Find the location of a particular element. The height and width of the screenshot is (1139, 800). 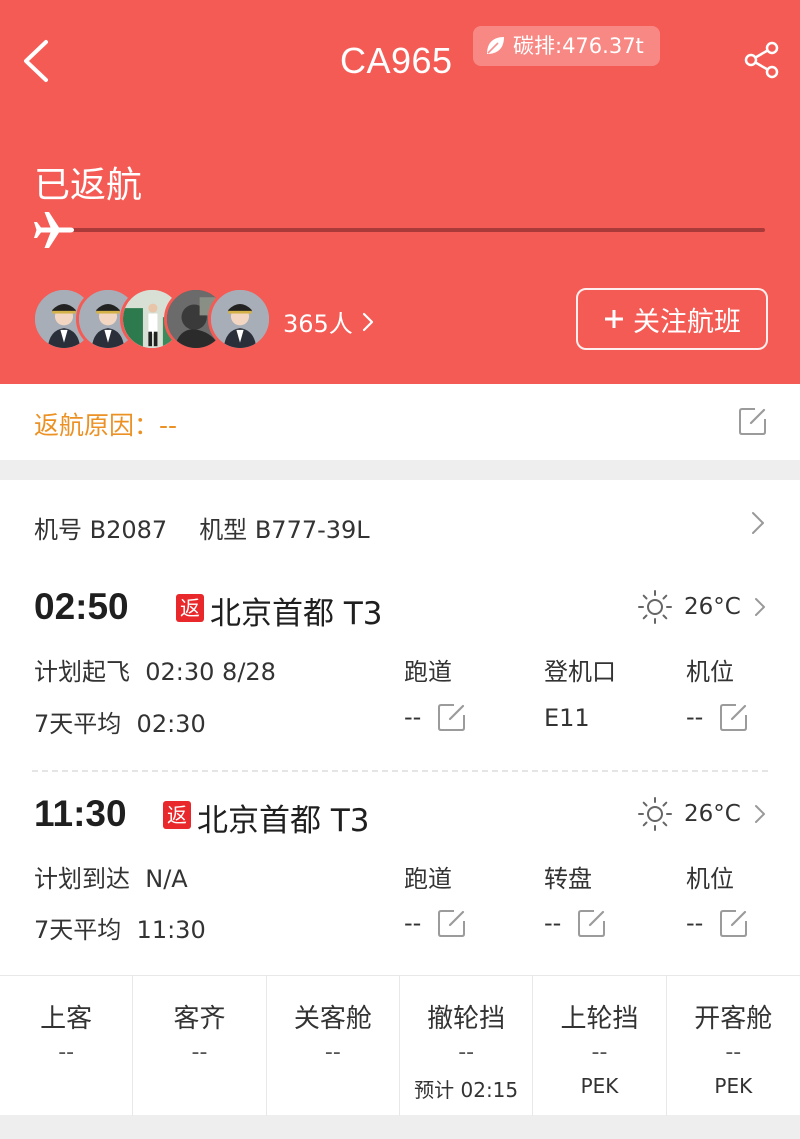

arrival-stand: -- is located at coordinates (717, 923).